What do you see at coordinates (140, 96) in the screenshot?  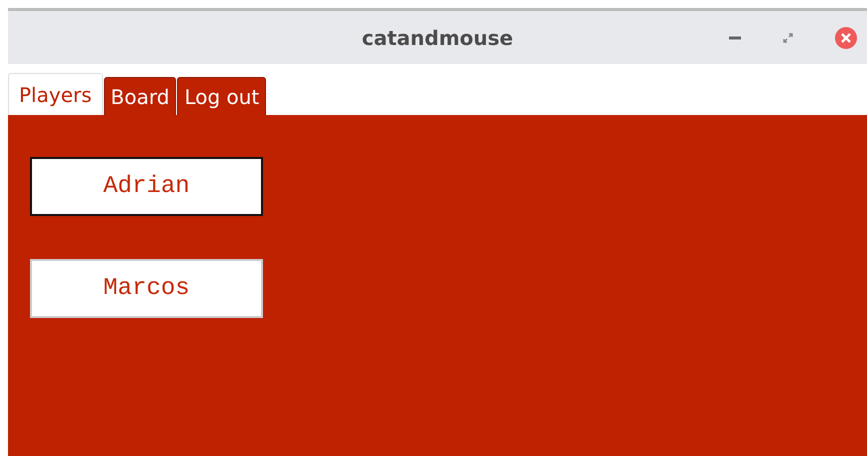 I see `tab: Board` at bounding box center [140, 96].